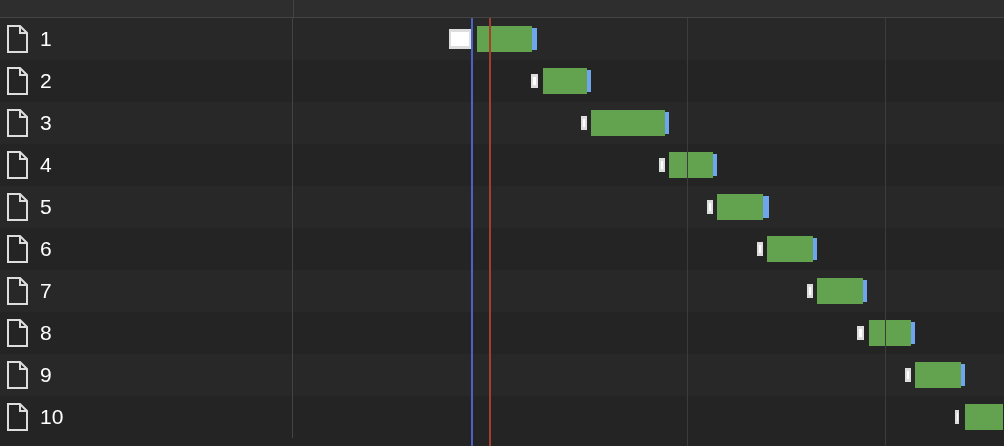  Describe the element at coordinates (46, 81) in the screenshot. I see `request-name: 2` at that location.